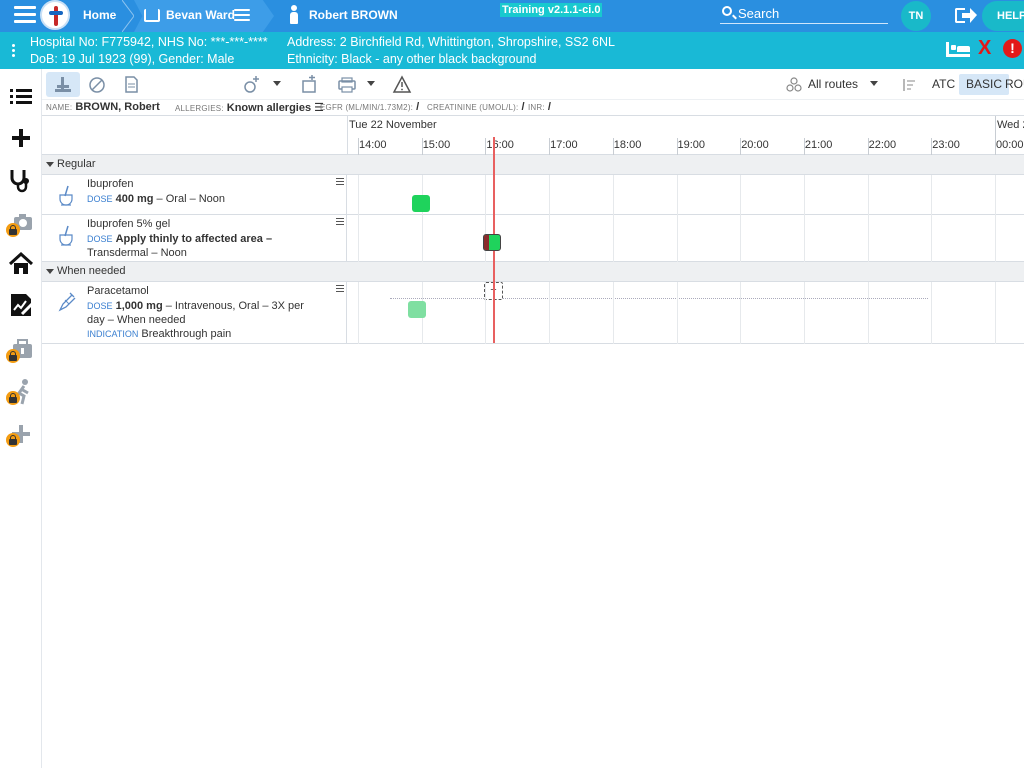 Image resolution: width=1024 pixels, height=768 pixels. I want to click on late-dose-marker, so click(492, 242).